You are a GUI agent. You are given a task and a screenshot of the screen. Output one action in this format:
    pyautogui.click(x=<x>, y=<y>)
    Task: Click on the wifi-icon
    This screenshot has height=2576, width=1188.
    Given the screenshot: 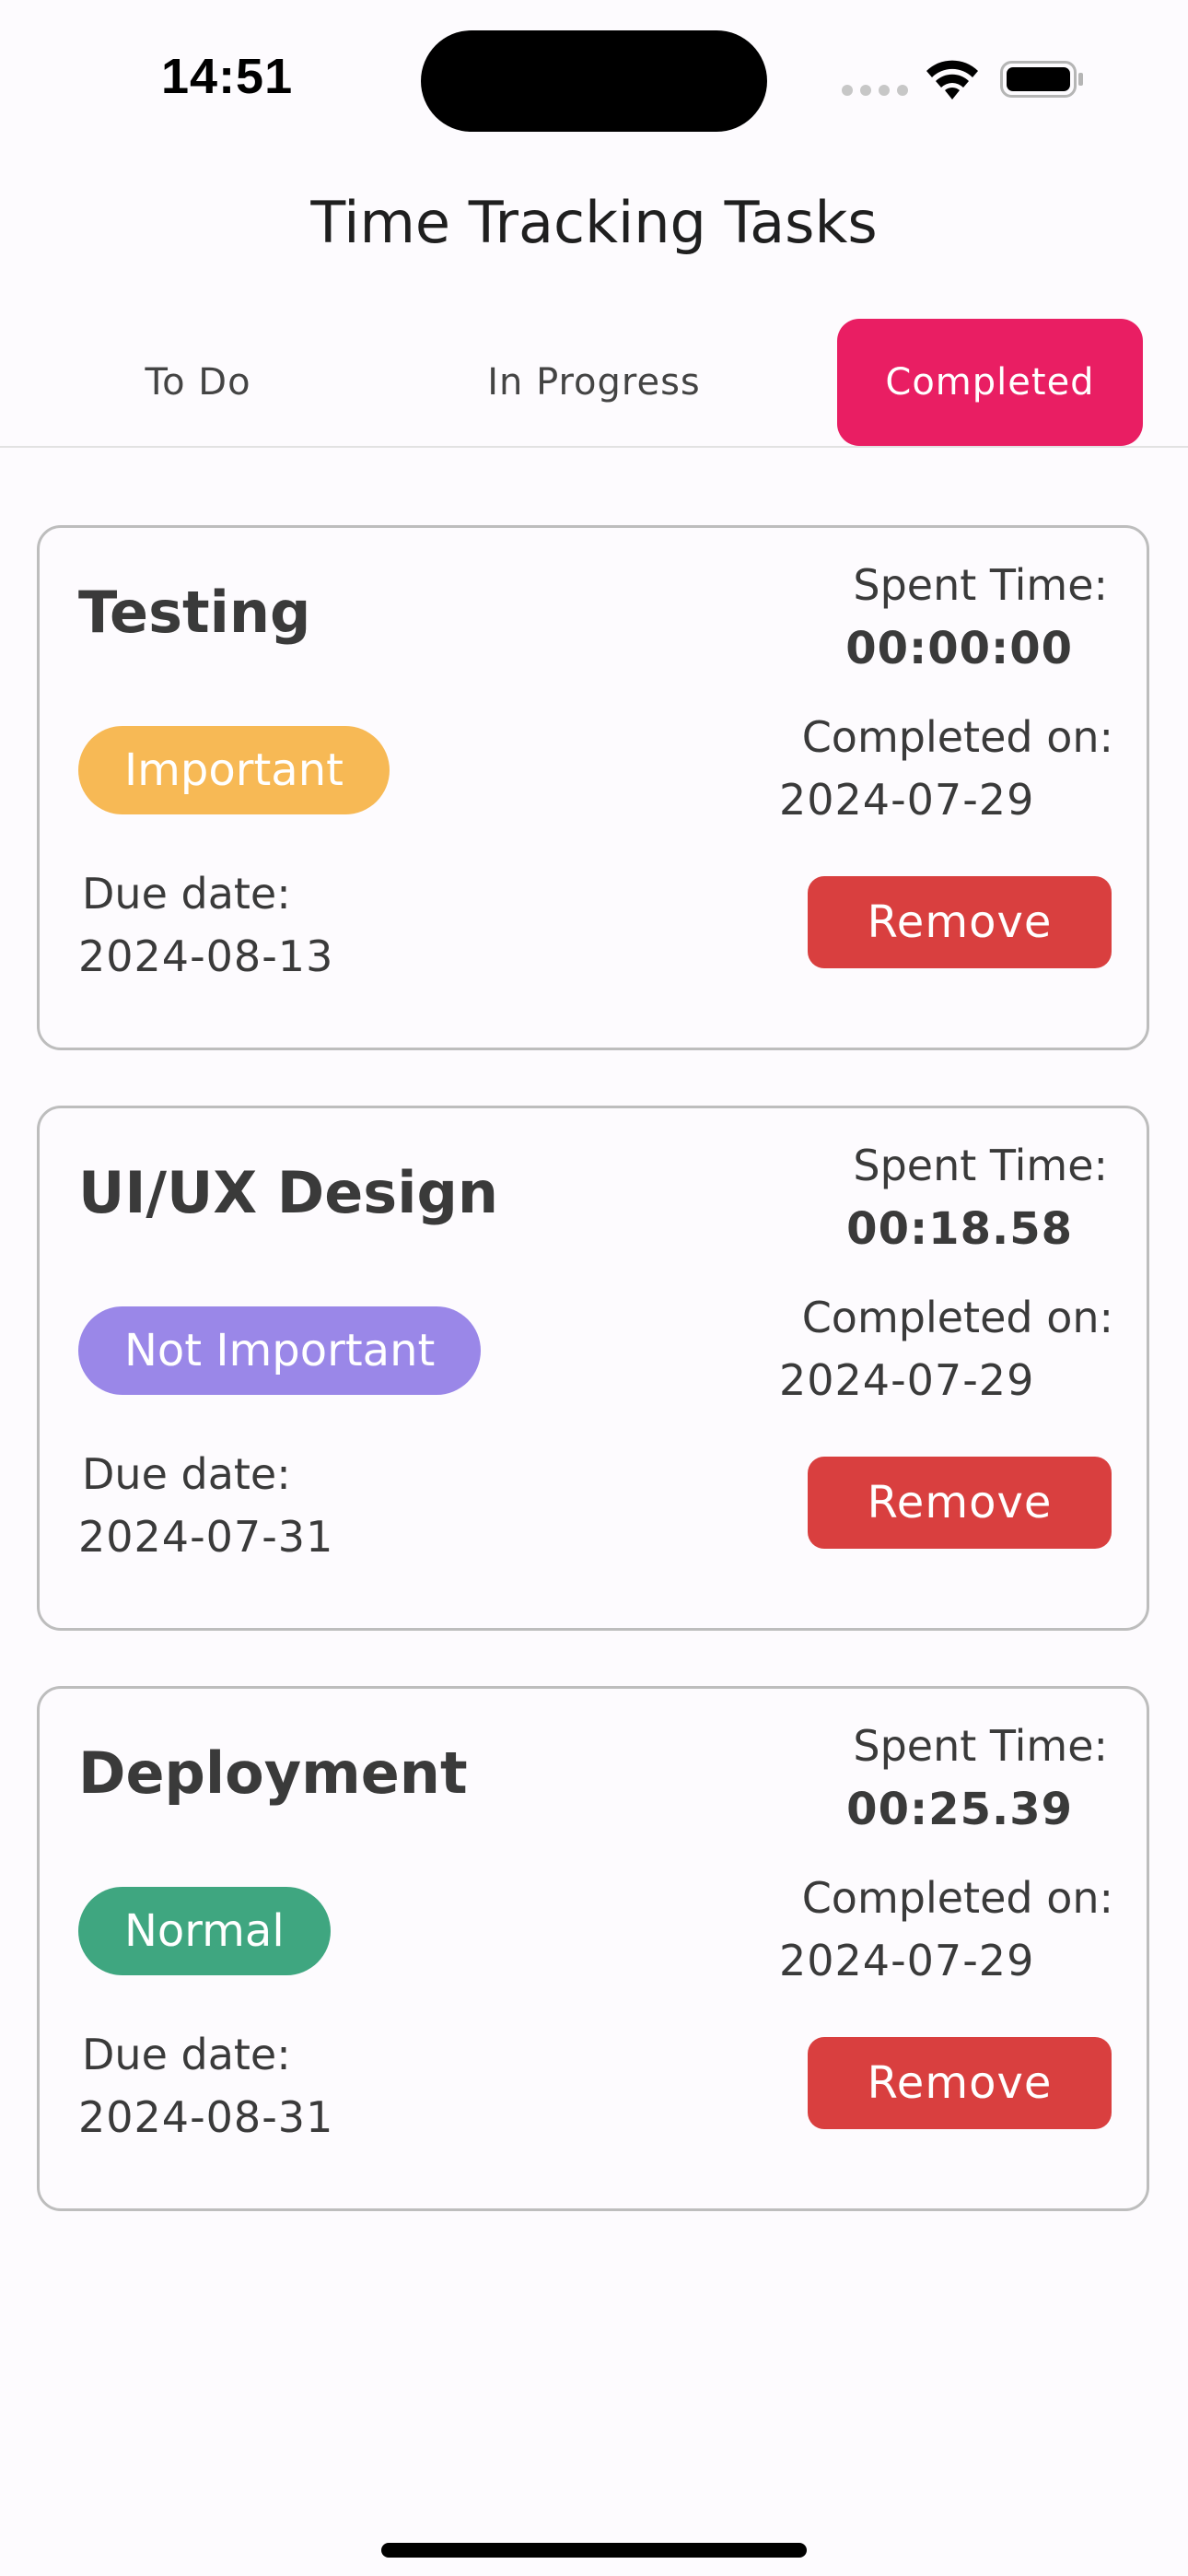 What is the action you would take?
    pyautogui.click(x=952, y=80)
    